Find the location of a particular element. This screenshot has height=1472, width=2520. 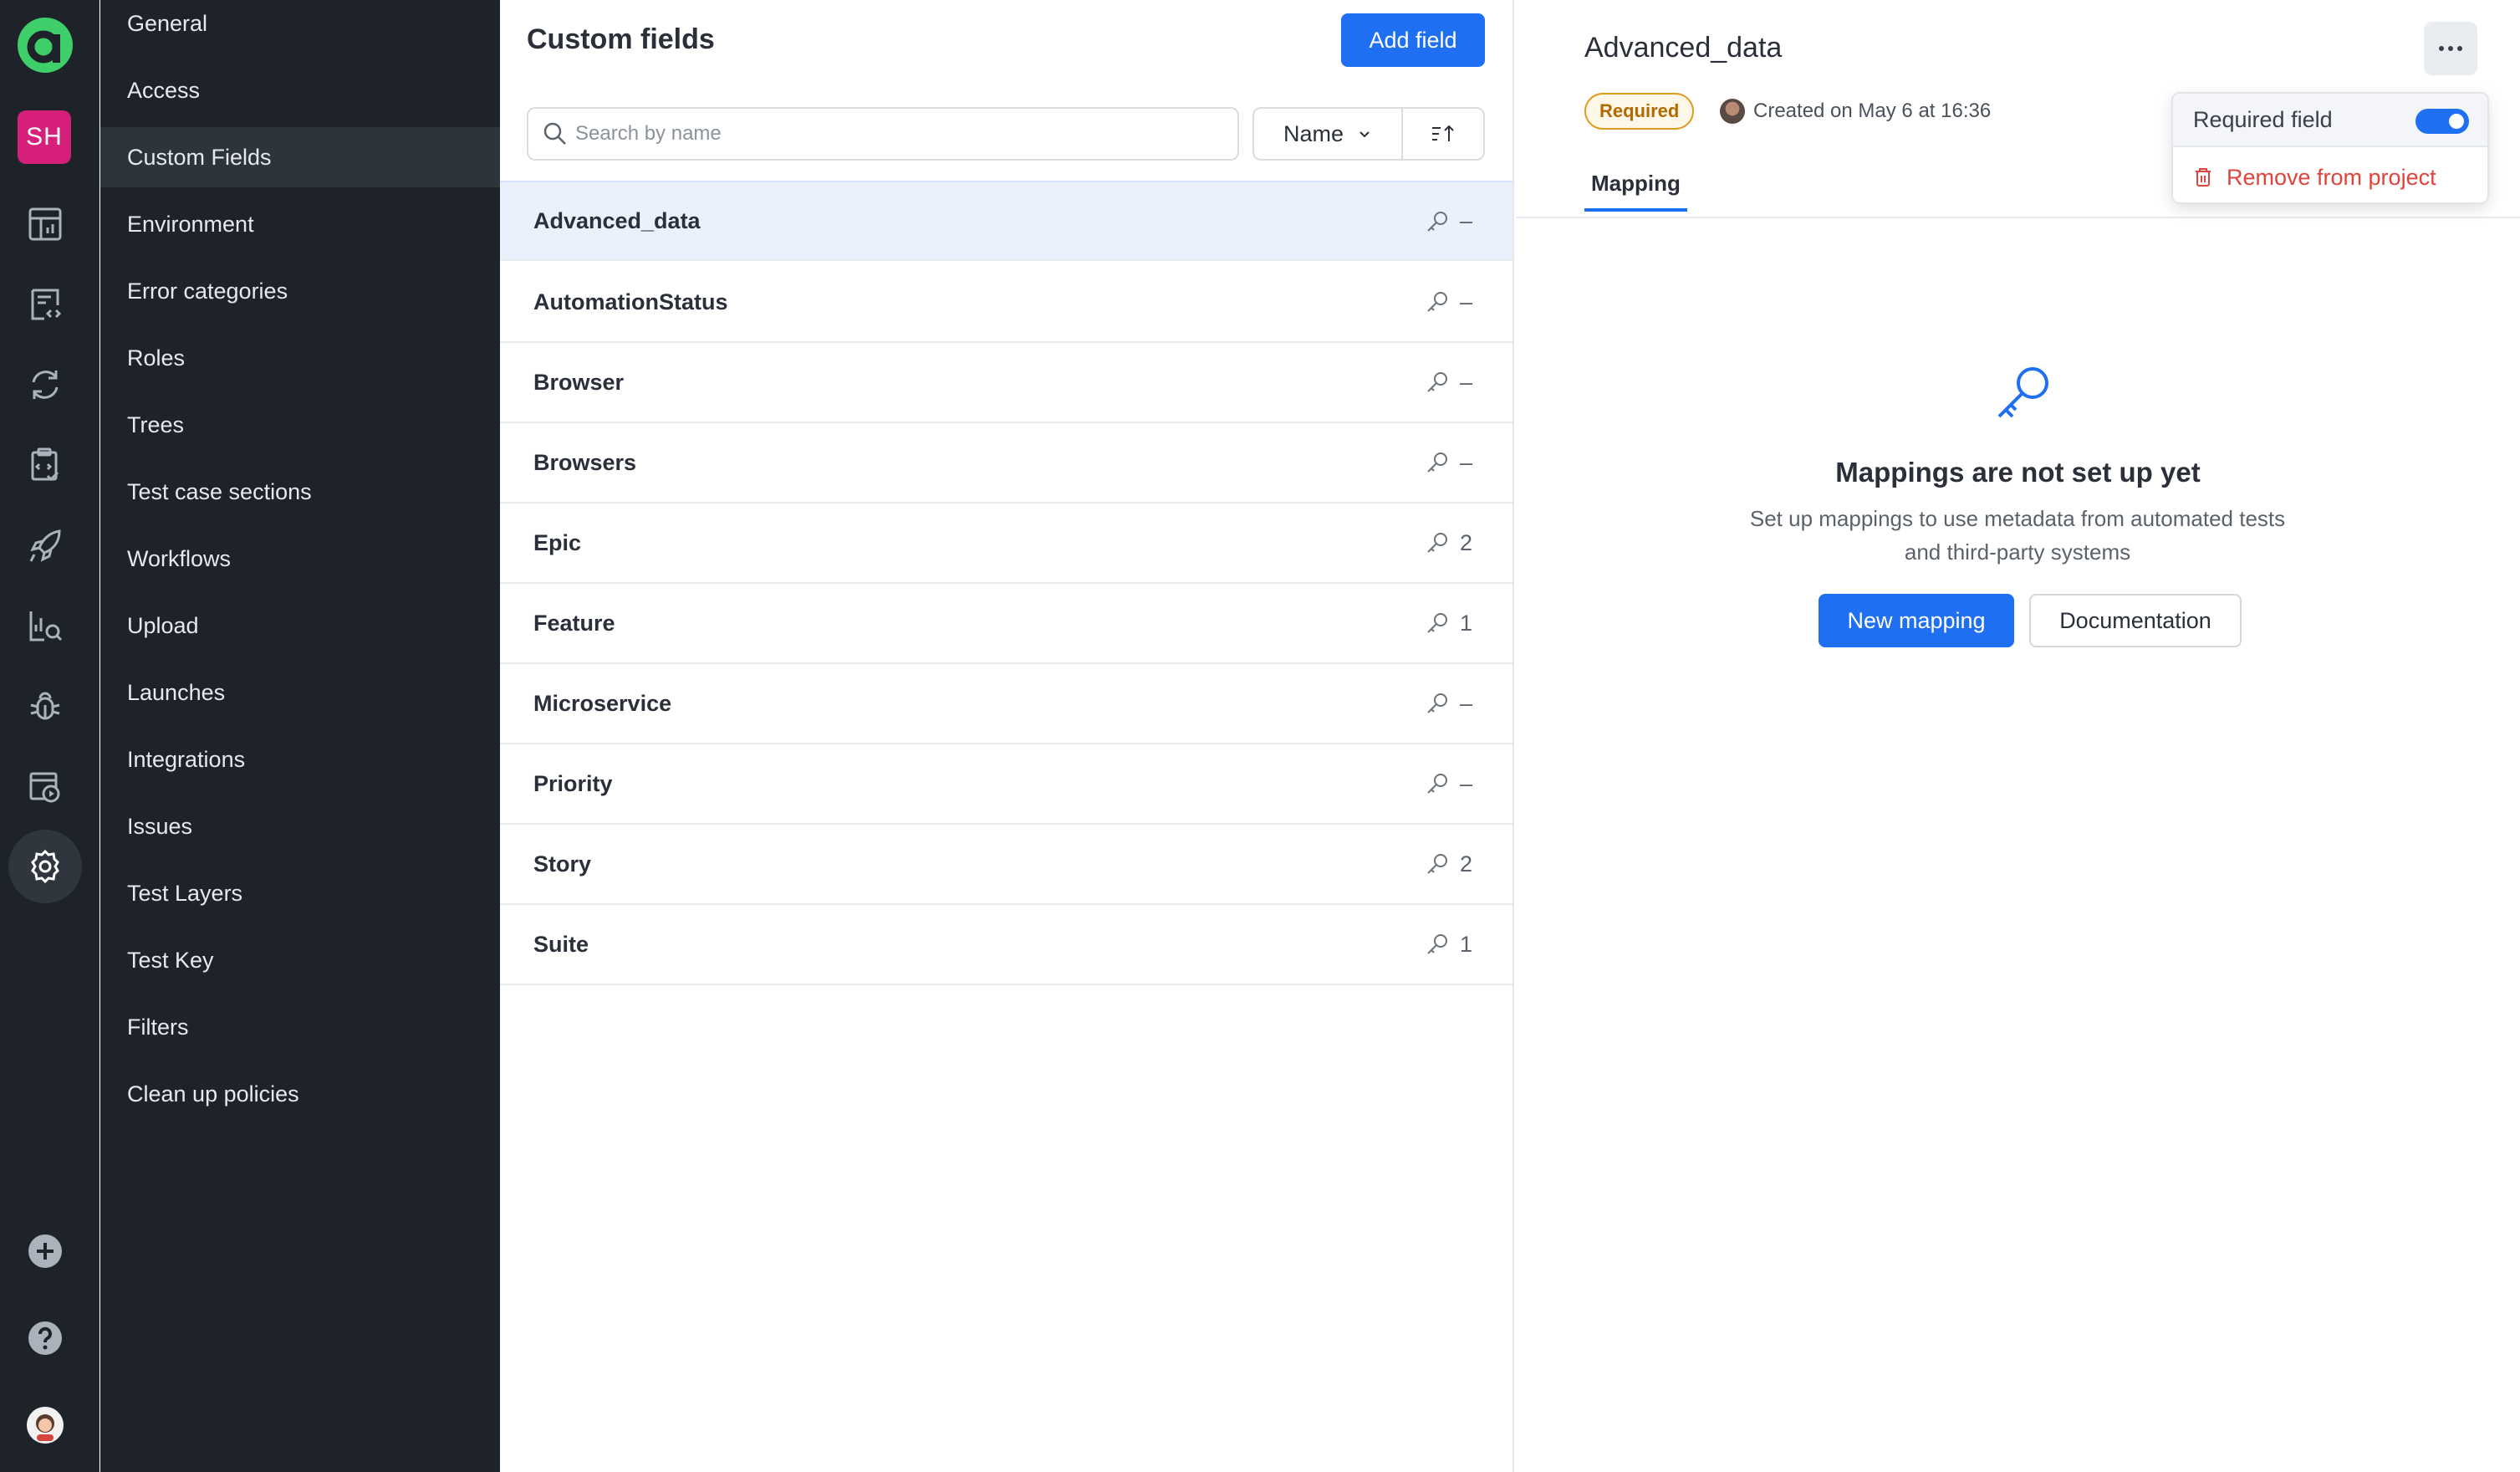

help-icon is located at coordinates (45, 1338).